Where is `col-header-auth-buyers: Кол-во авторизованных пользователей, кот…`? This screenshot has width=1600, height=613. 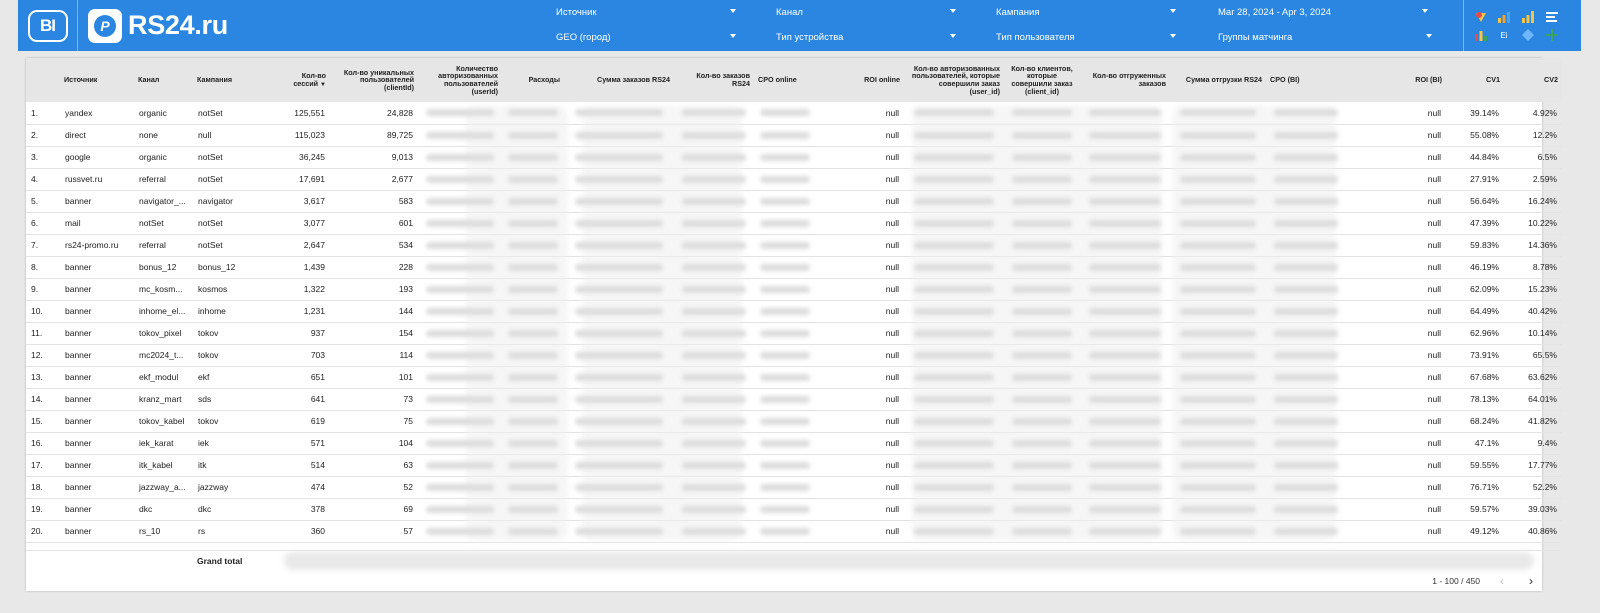 col-header-auth-buyers: Кол-во авторизованных пользователей, кот… is located at coordinates (954, 80).